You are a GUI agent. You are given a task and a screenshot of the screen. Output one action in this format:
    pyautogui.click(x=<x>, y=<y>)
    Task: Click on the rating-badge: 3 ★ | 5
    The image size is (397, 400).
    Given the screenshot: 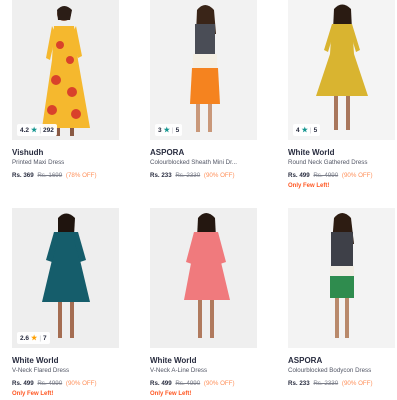 What is the action you would take?
    pyautogui.click(x=169, y=130)
    